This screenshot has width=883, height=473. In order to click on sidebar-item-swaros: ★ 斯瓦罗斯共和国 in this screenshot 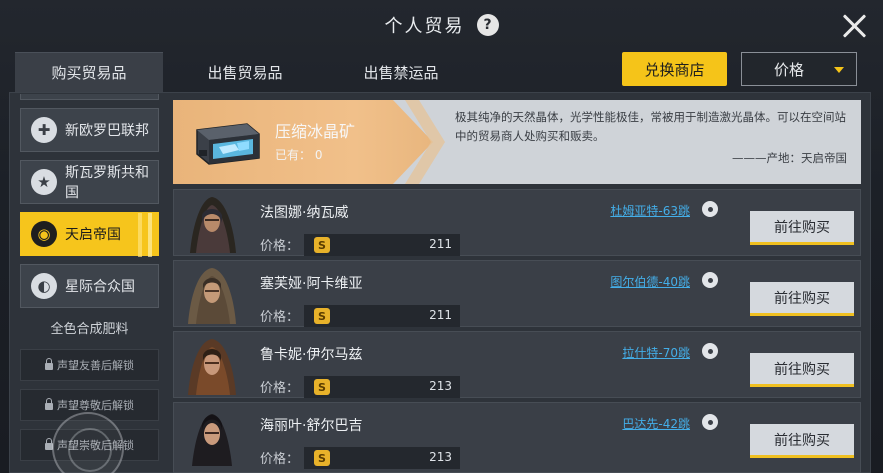, I will do `click(89, 182)`.